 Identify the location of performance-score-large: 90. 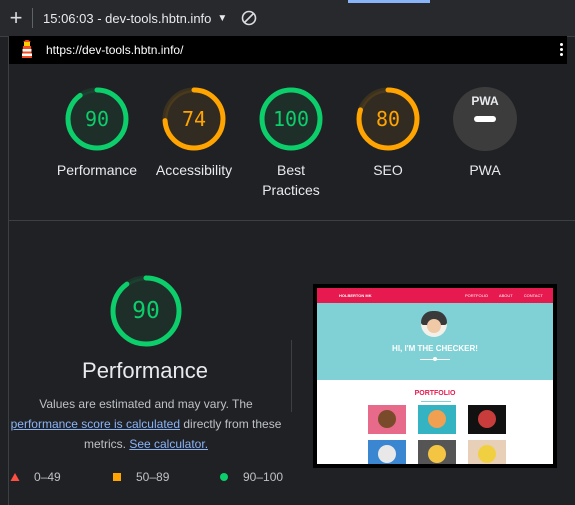
(146, 311).